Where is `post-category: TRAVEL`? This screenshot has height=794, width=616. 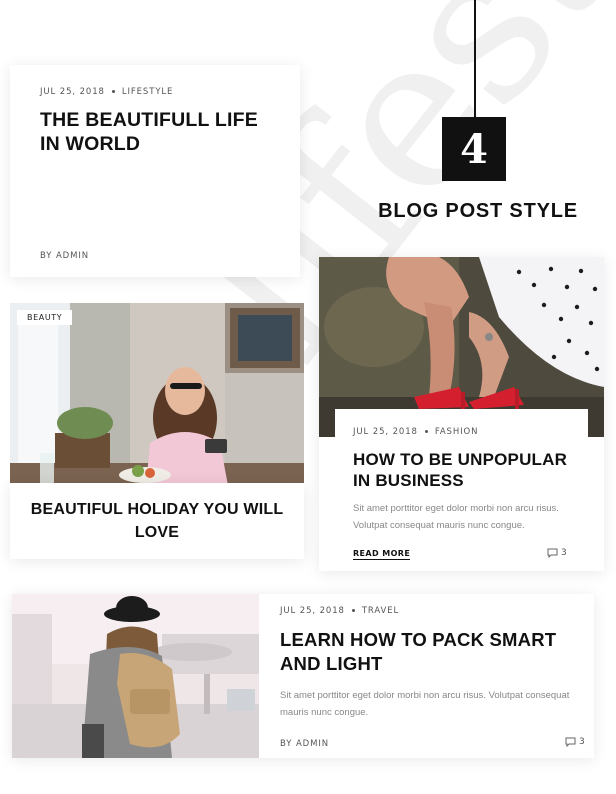
post-category: TRAVEL is located at coordinates (380, 611).